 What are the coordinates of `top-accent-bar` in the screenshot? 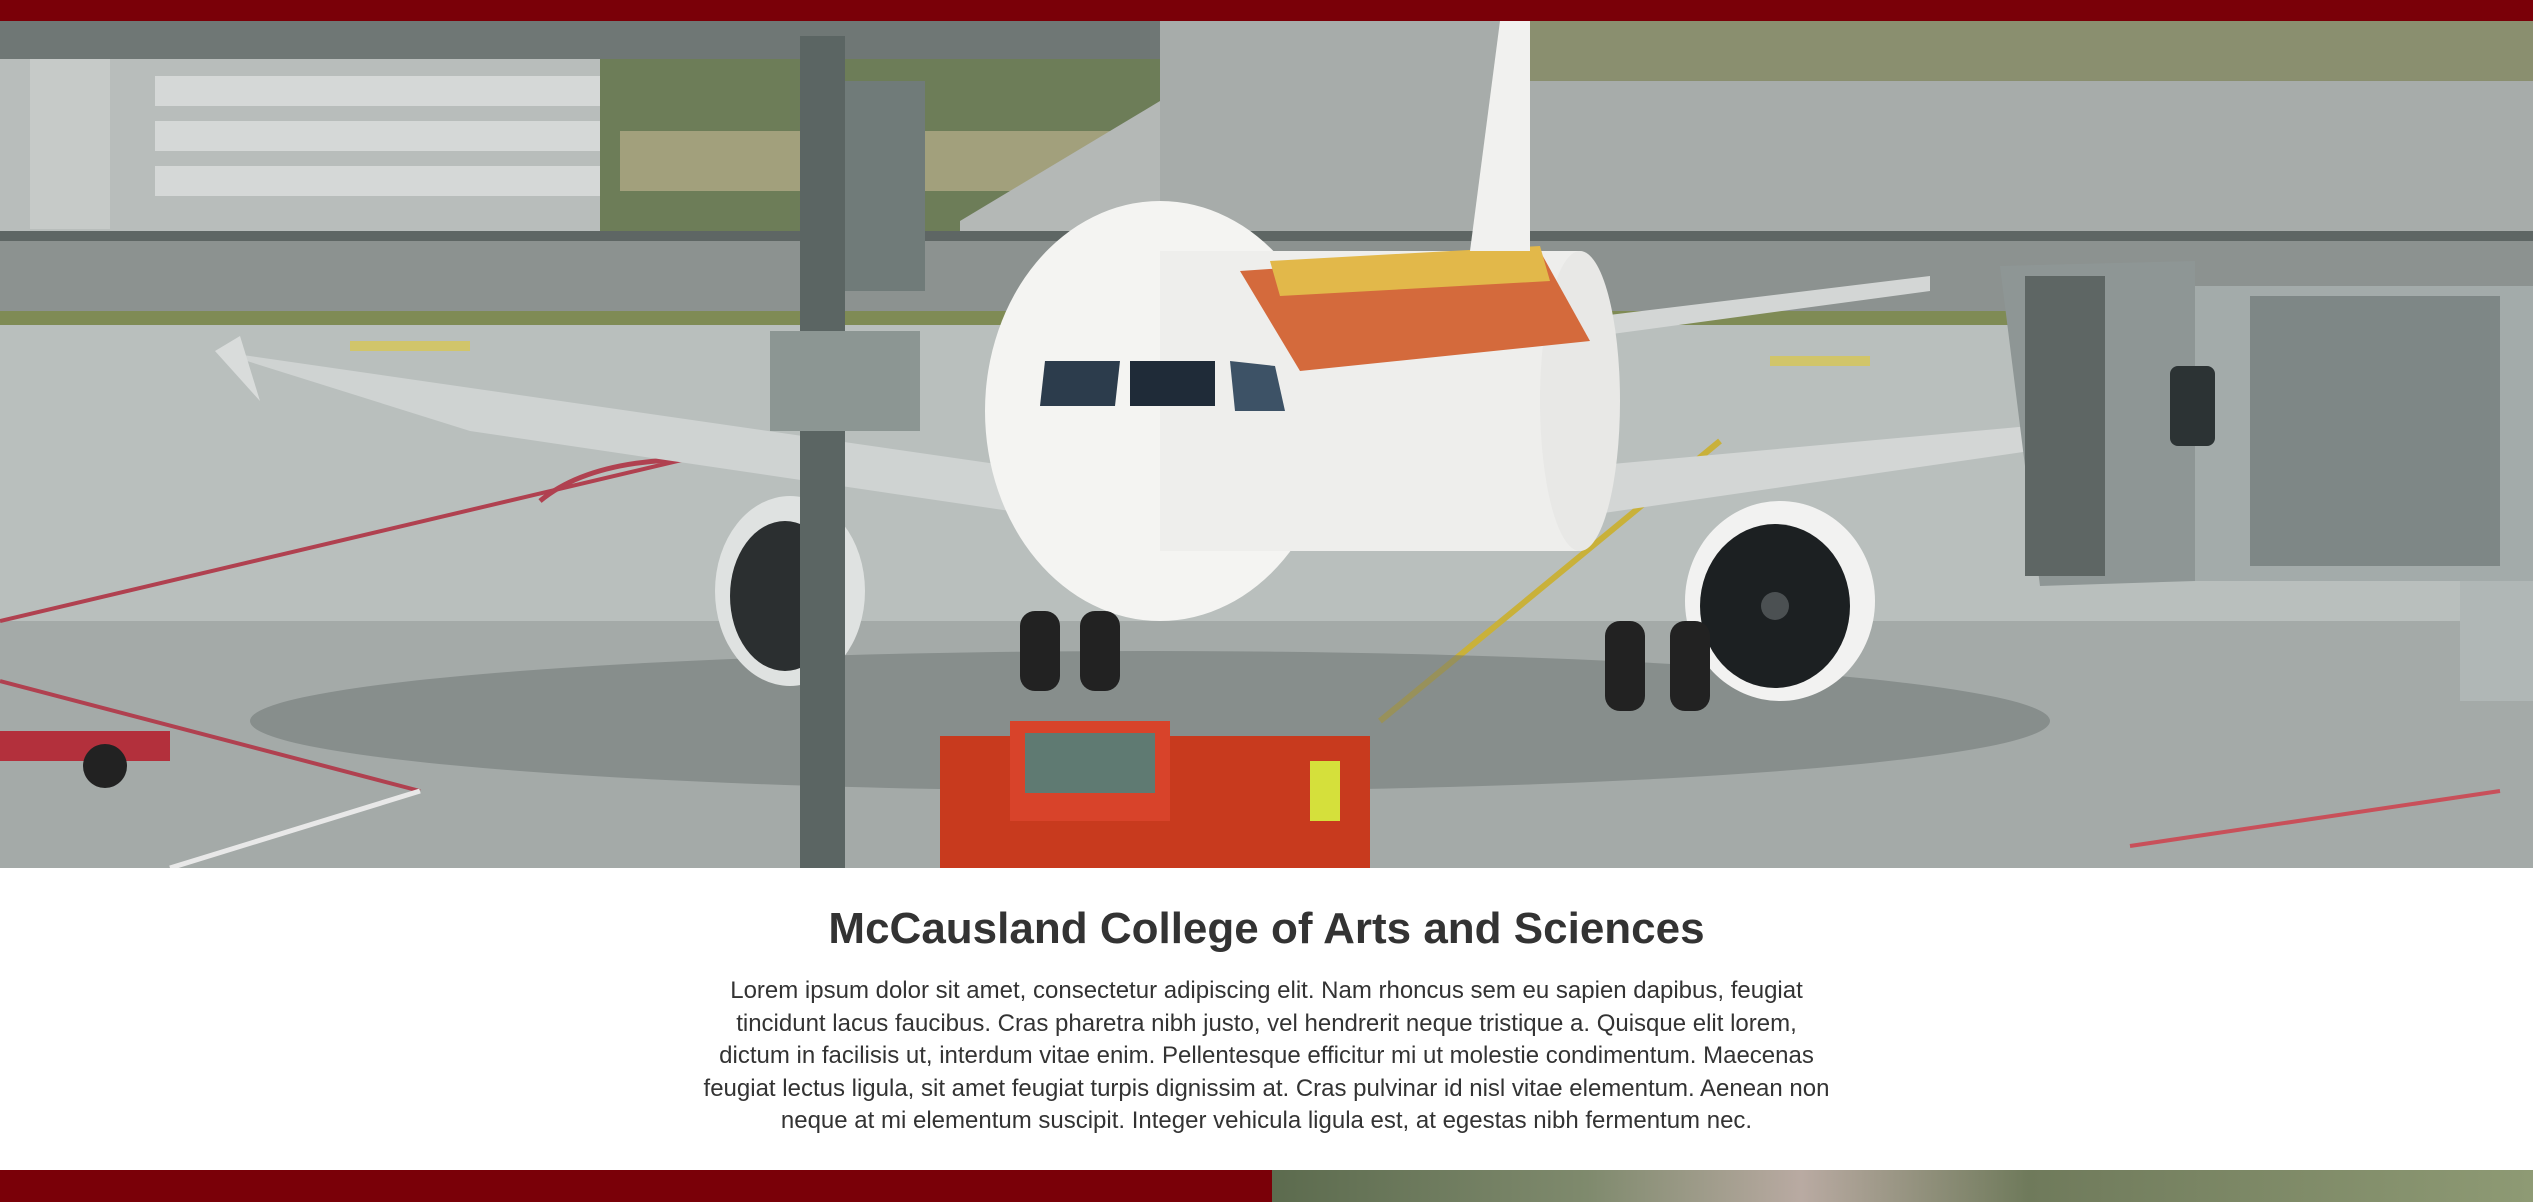 It's located at (1266, 10).